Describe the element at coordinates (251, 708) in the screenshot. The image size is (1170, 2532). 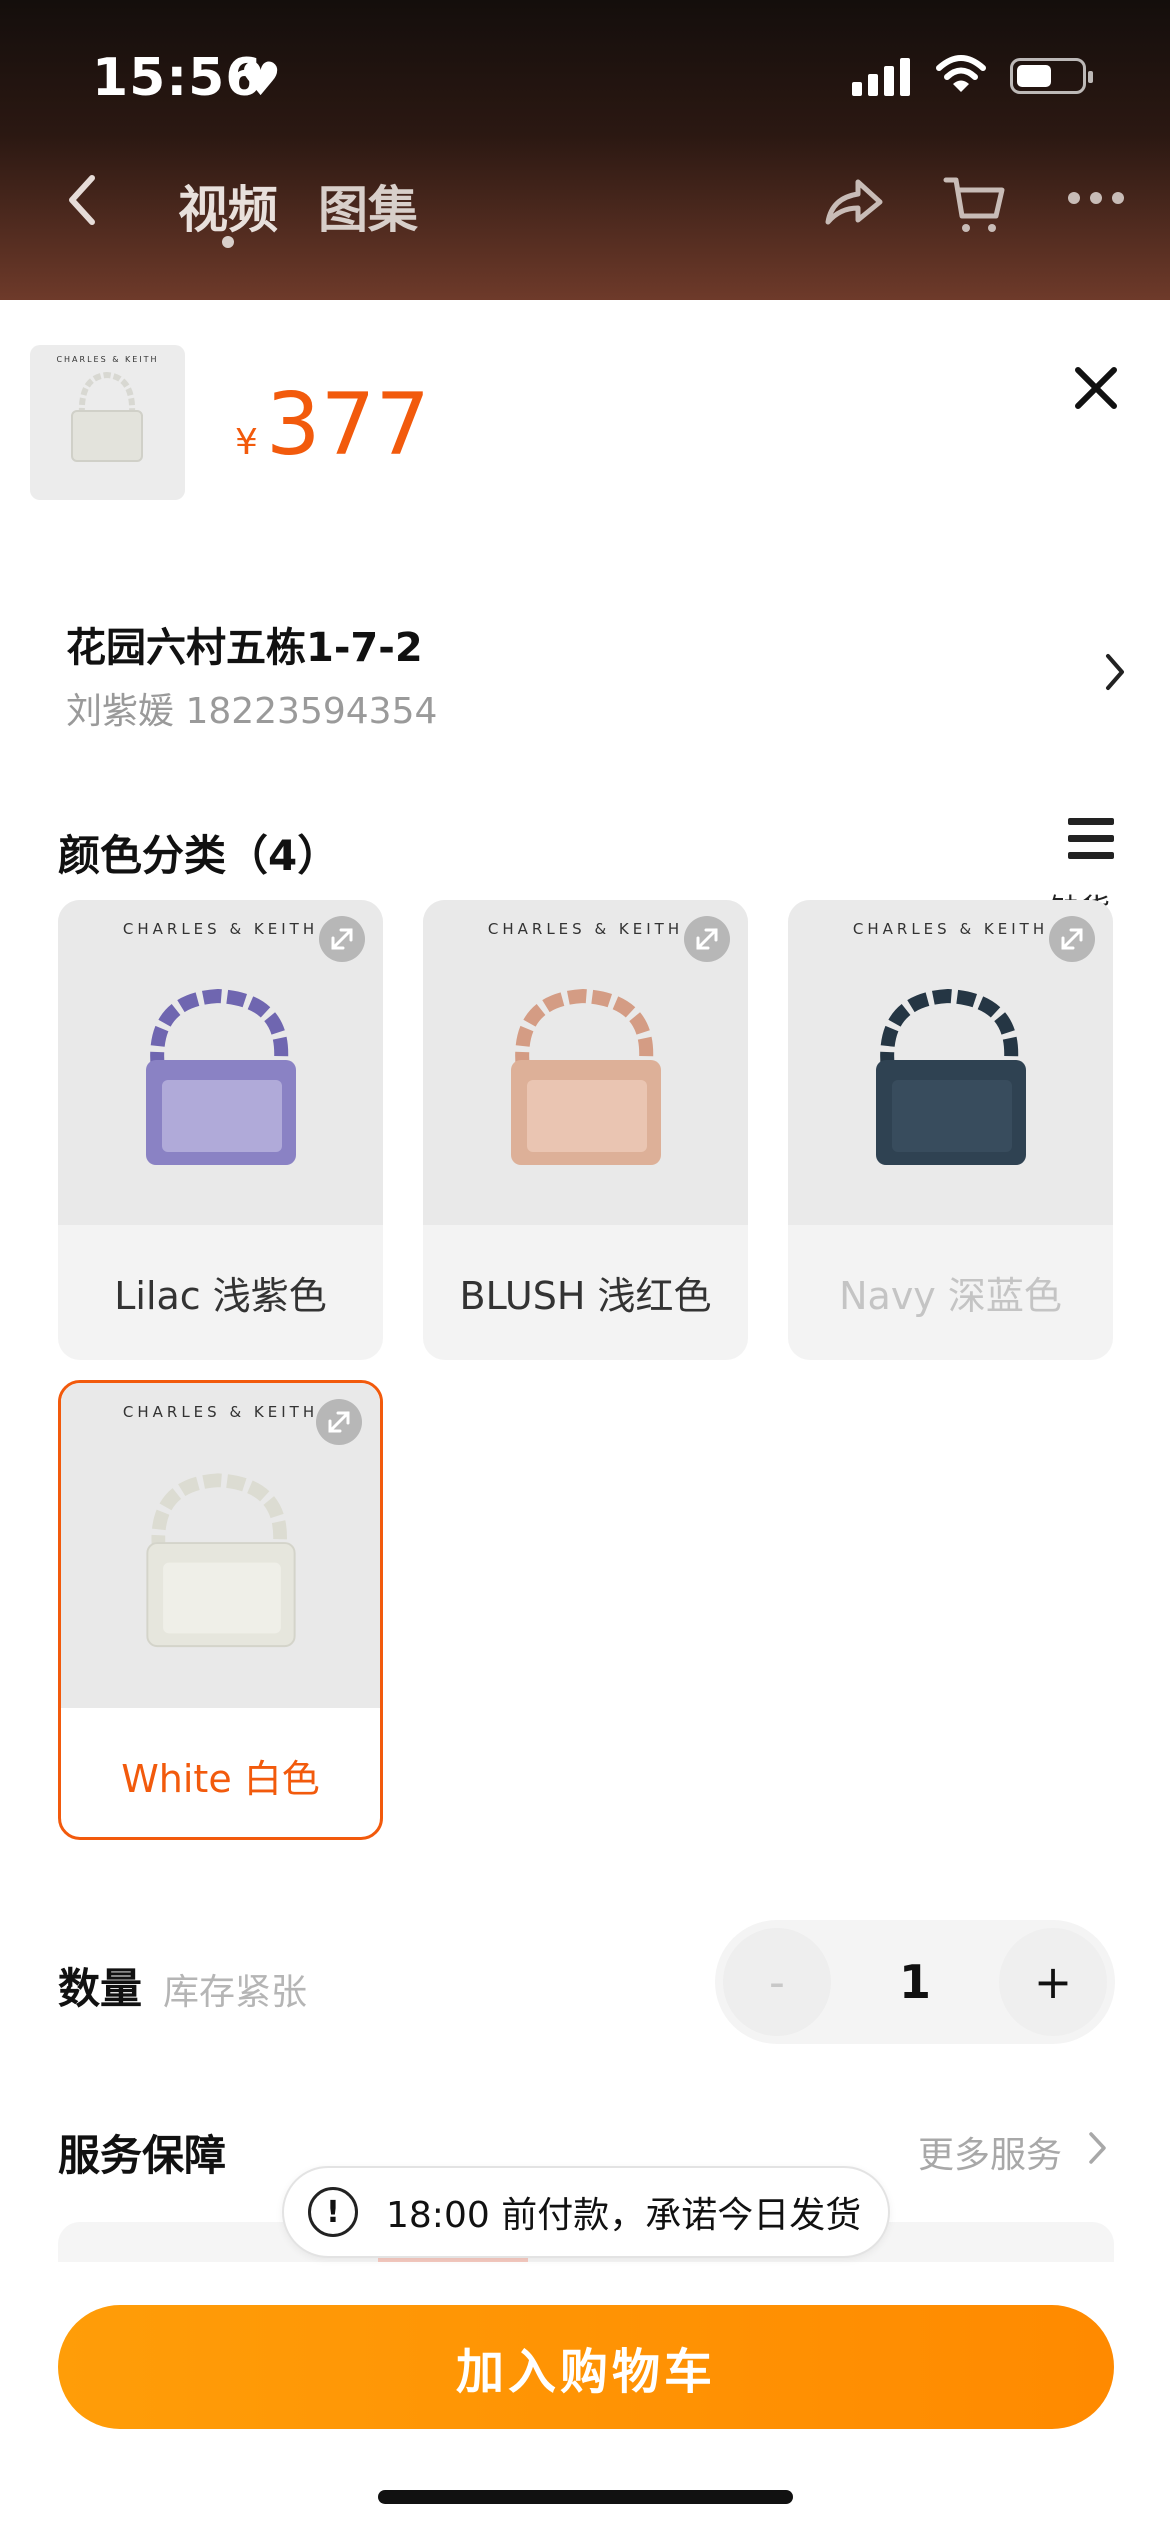
I see `address-contact: 刘紫媛 18223594354` at that location.